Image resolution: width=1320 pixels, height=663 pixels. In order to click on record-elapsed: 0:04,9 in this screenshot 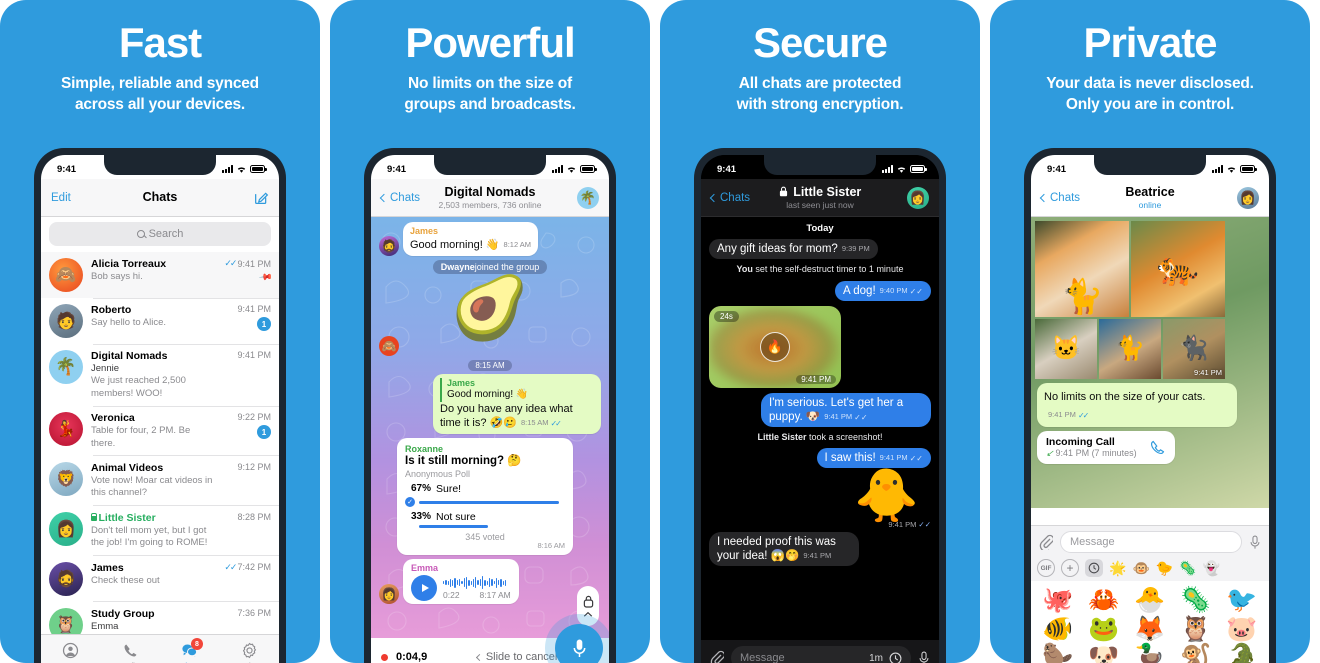, I will do `click(412, 657)`.